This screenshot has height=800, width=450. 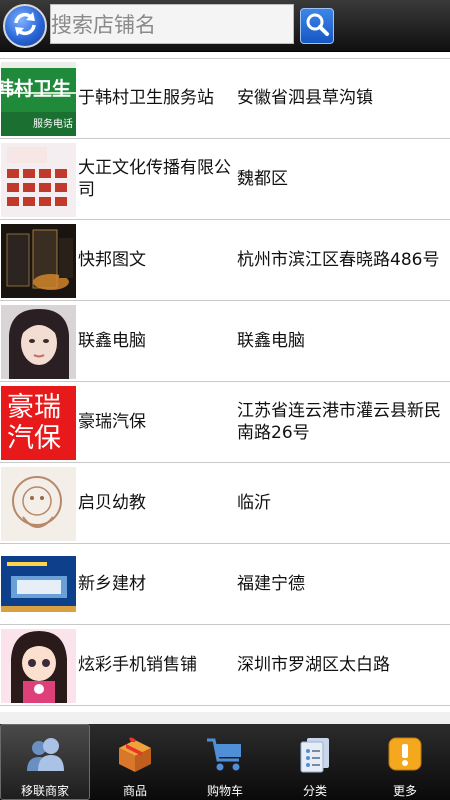 I want to click on tab-cart: 购物车, so click(x=225, y=762).